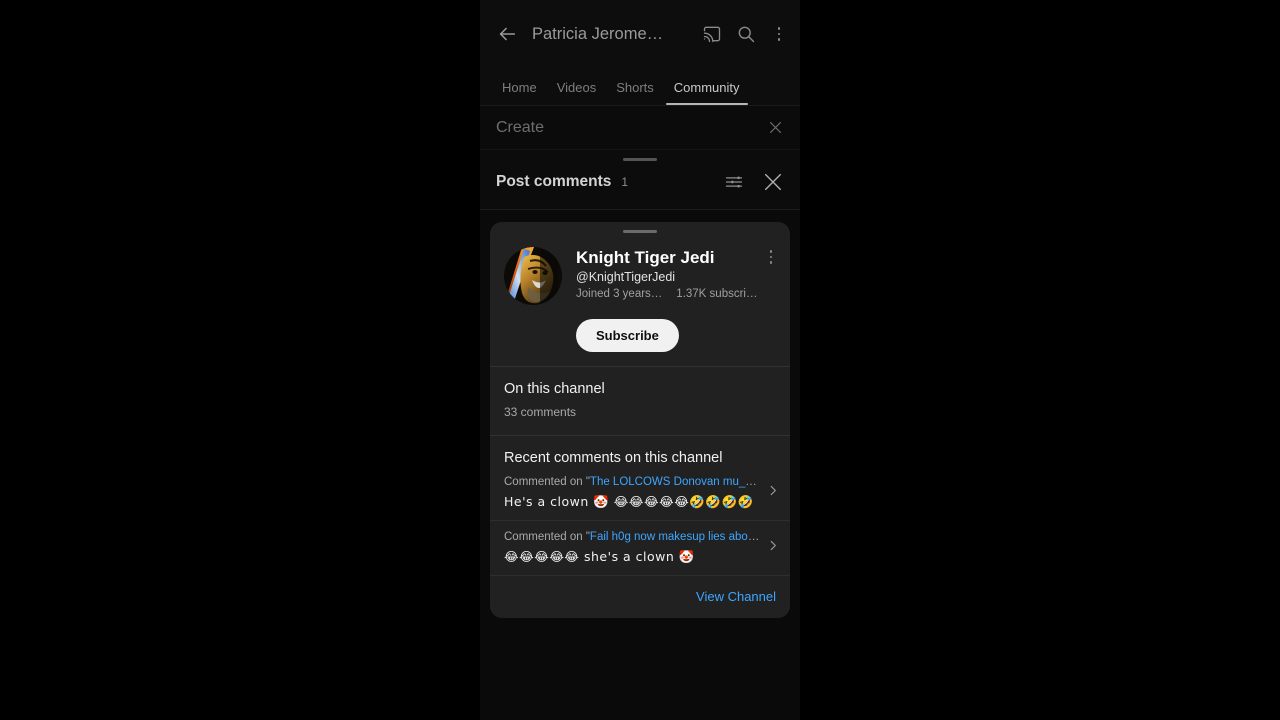  I want to click on search-icon, so click(746, 34).